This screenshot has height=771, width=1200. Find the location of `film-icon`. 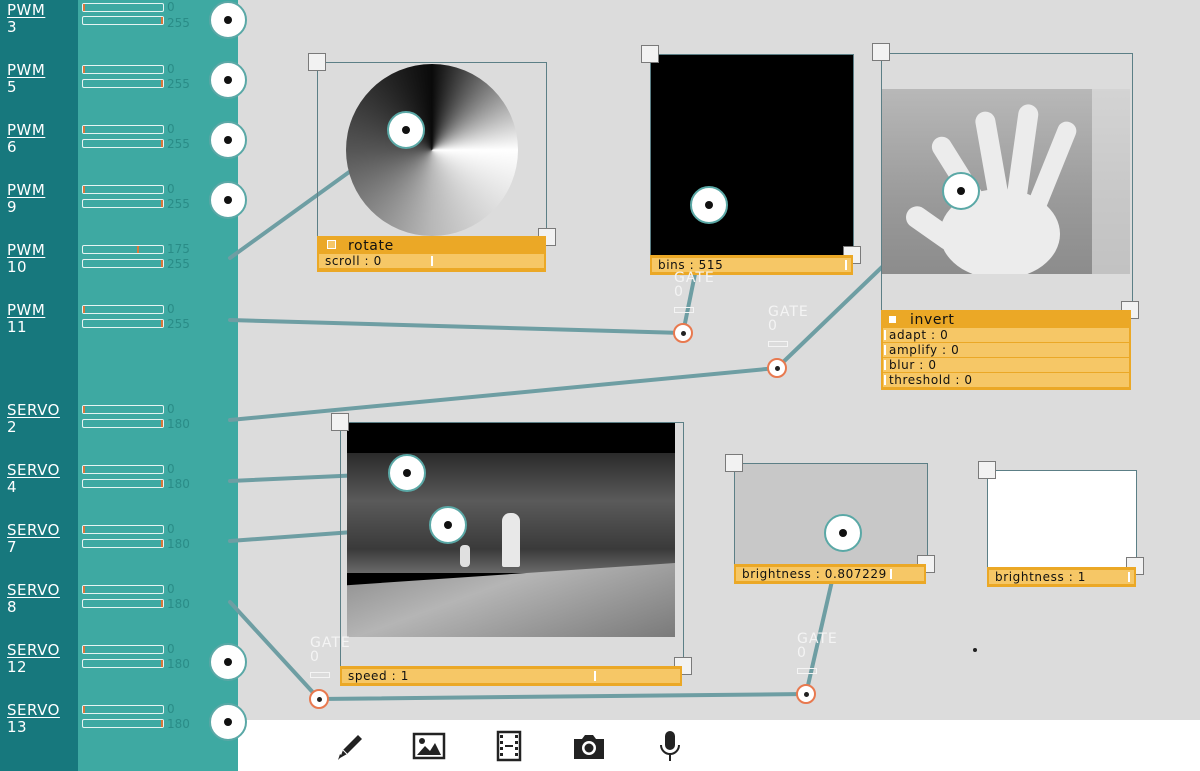

film-icon is located at coordinates (509, 746).